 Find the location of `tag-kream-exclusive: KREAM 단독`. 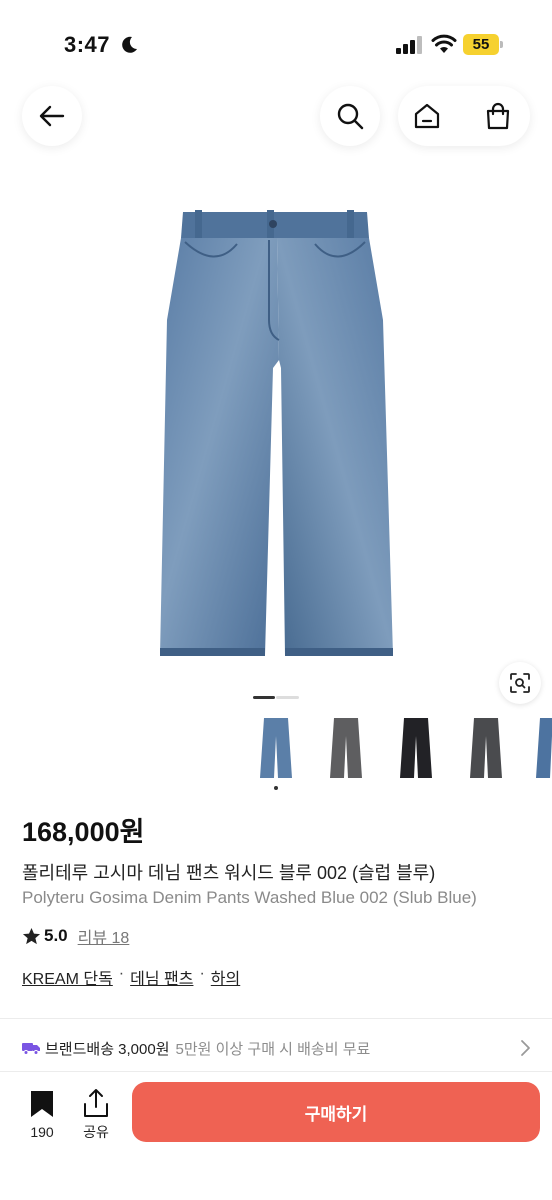

tag-kream-exclusive: KREAM 단독 is located at coordinates (67, 977).